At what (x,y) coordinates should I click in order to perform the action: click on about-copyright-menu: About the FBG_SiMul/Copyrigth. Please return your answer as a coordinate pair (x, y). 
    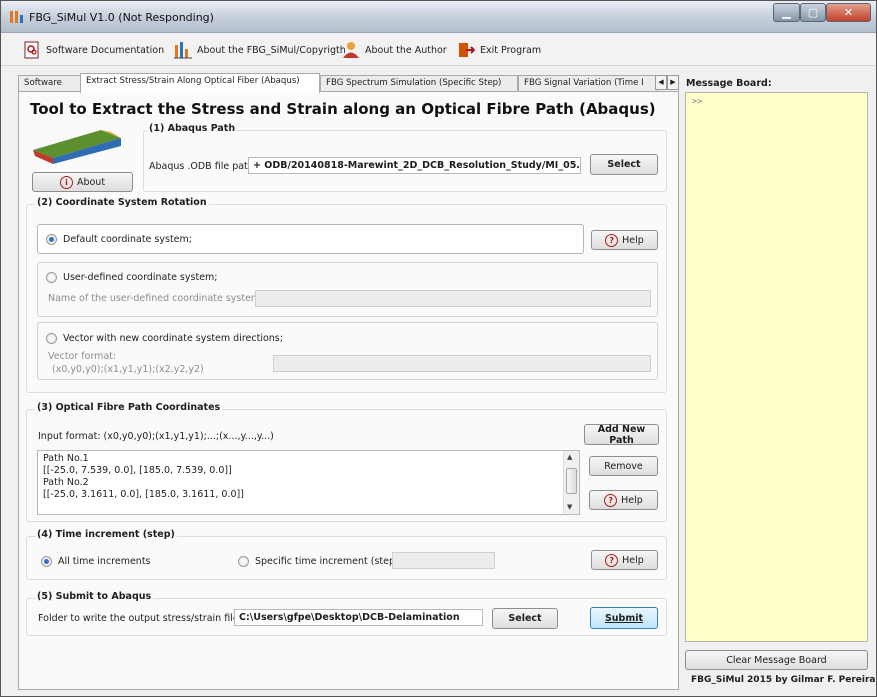
    Looking at the image, I should click on (260, 50).